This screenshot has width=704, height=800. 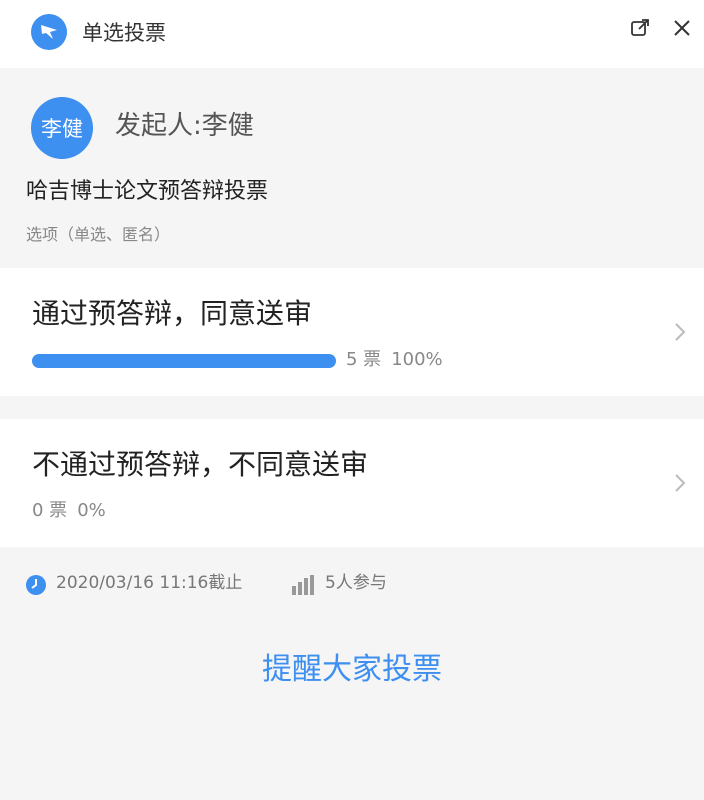 I want to click on option-stats: 5 票 100%, so click(x=399, y=360).